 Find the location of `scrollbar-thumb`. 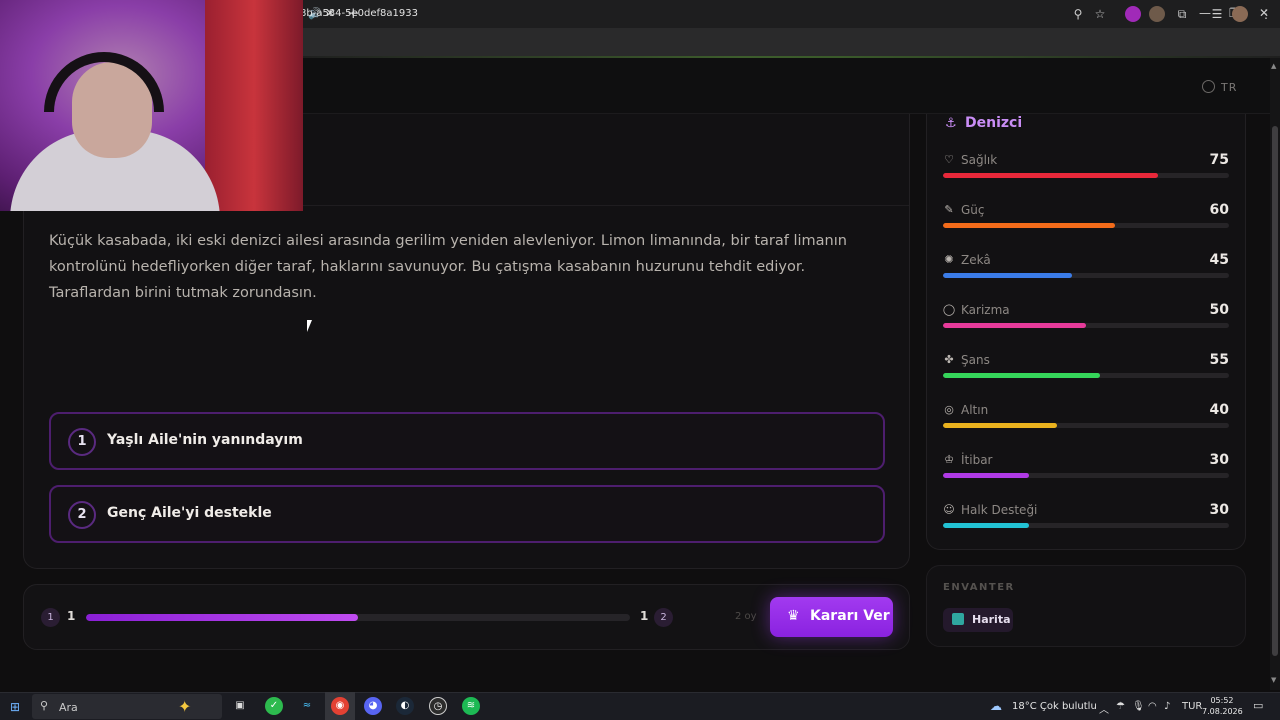

scrollbar-thumb is located at coordinates (1275, 391).